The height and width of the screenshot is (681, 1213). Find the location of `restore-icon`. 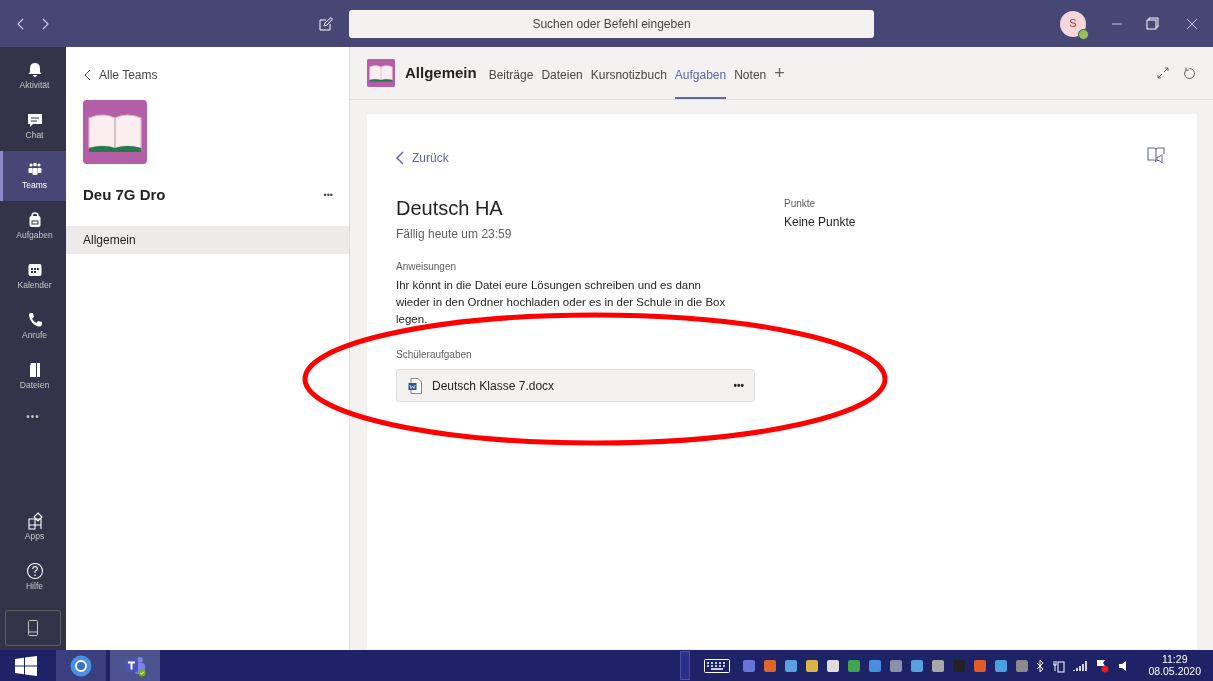

restore-icon is located at coordinates (1152, 23).